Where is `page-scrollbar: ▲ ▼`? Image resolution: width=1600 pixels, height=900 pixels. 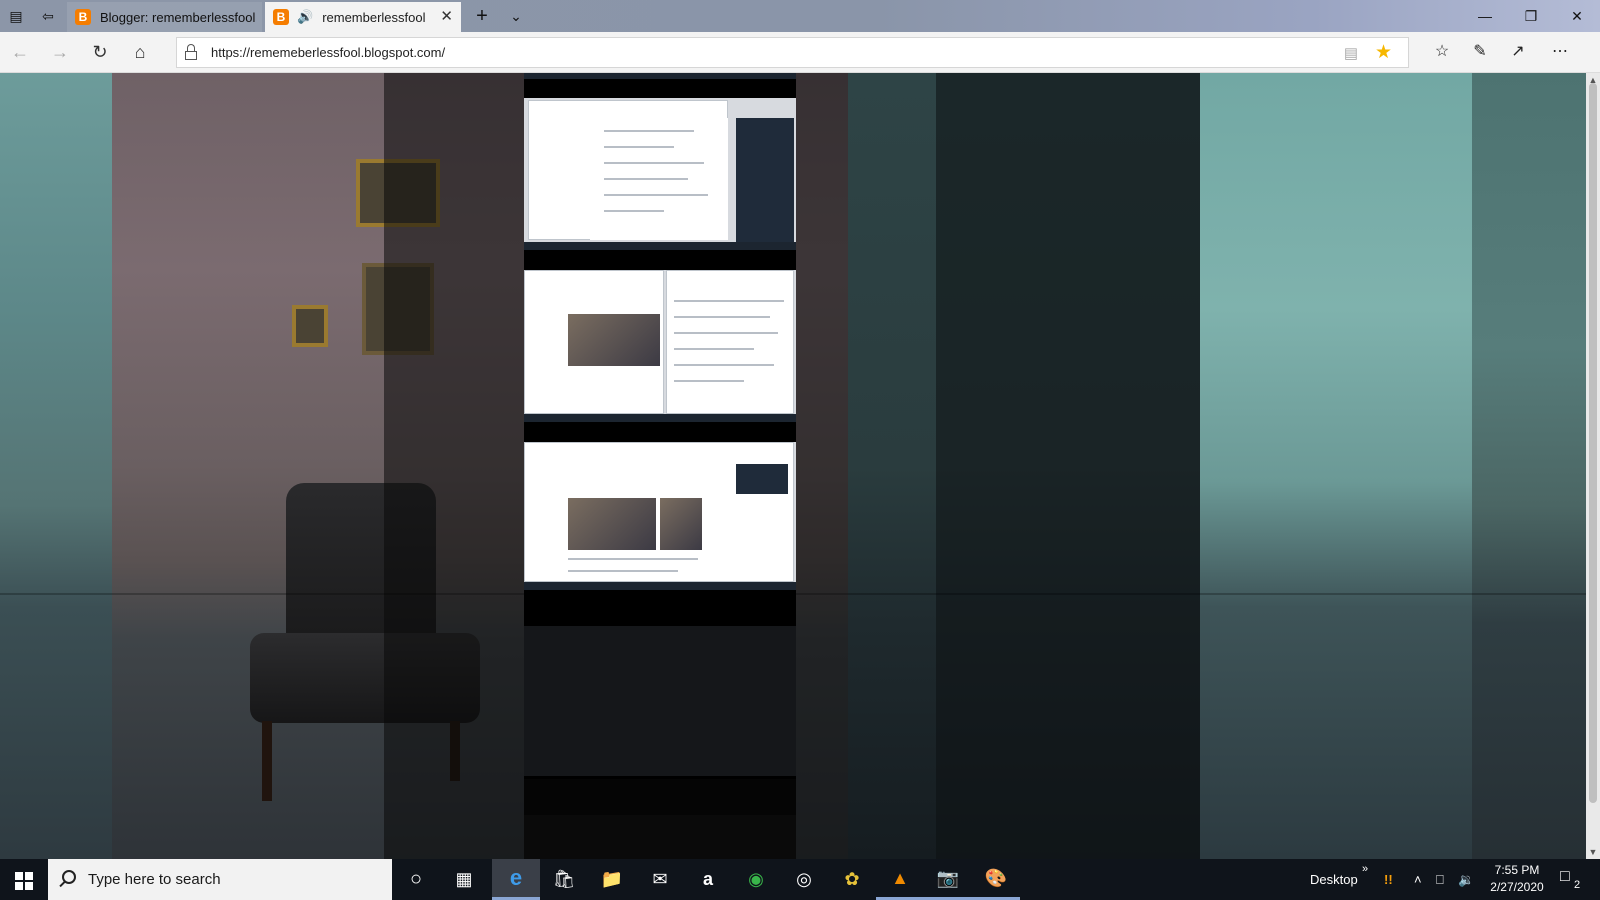 page-scrollbar: ▲ ▼ is located at coordinates (1593, 466).